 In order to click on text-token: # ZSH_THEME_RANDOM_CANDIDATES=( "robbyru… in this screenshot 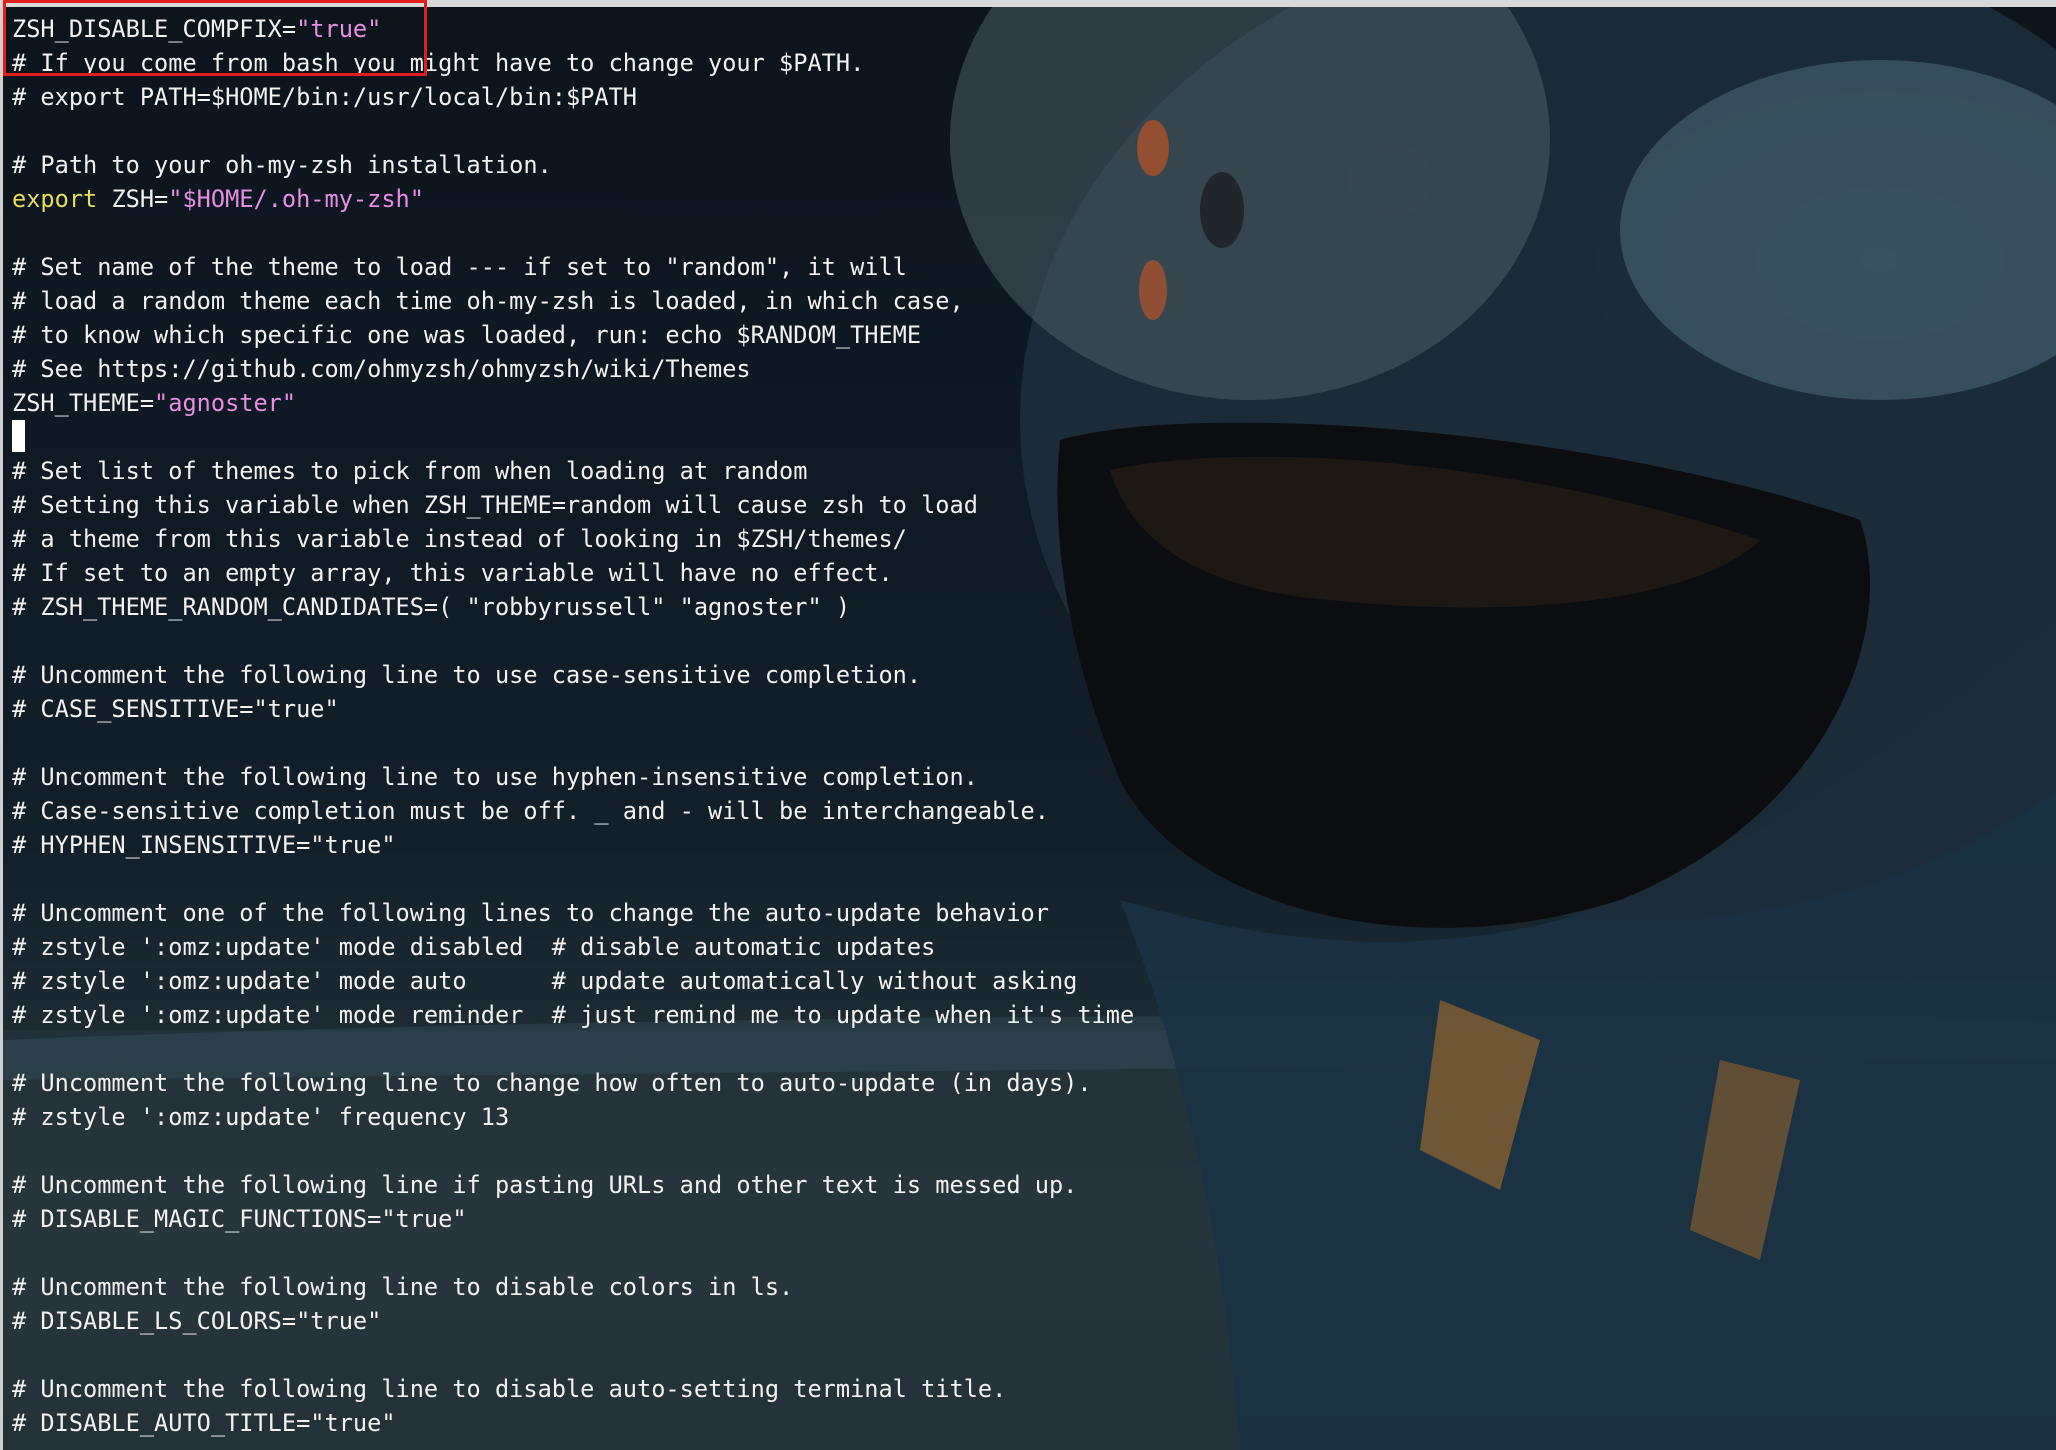, I will do `click(431, 607)`.